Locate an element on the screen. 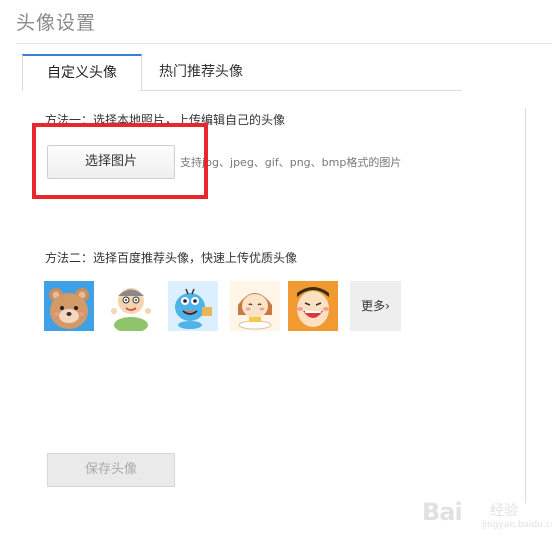 The width and height of the screenshot is (552, 551). highlight-box is located at coordinates (120, 161).